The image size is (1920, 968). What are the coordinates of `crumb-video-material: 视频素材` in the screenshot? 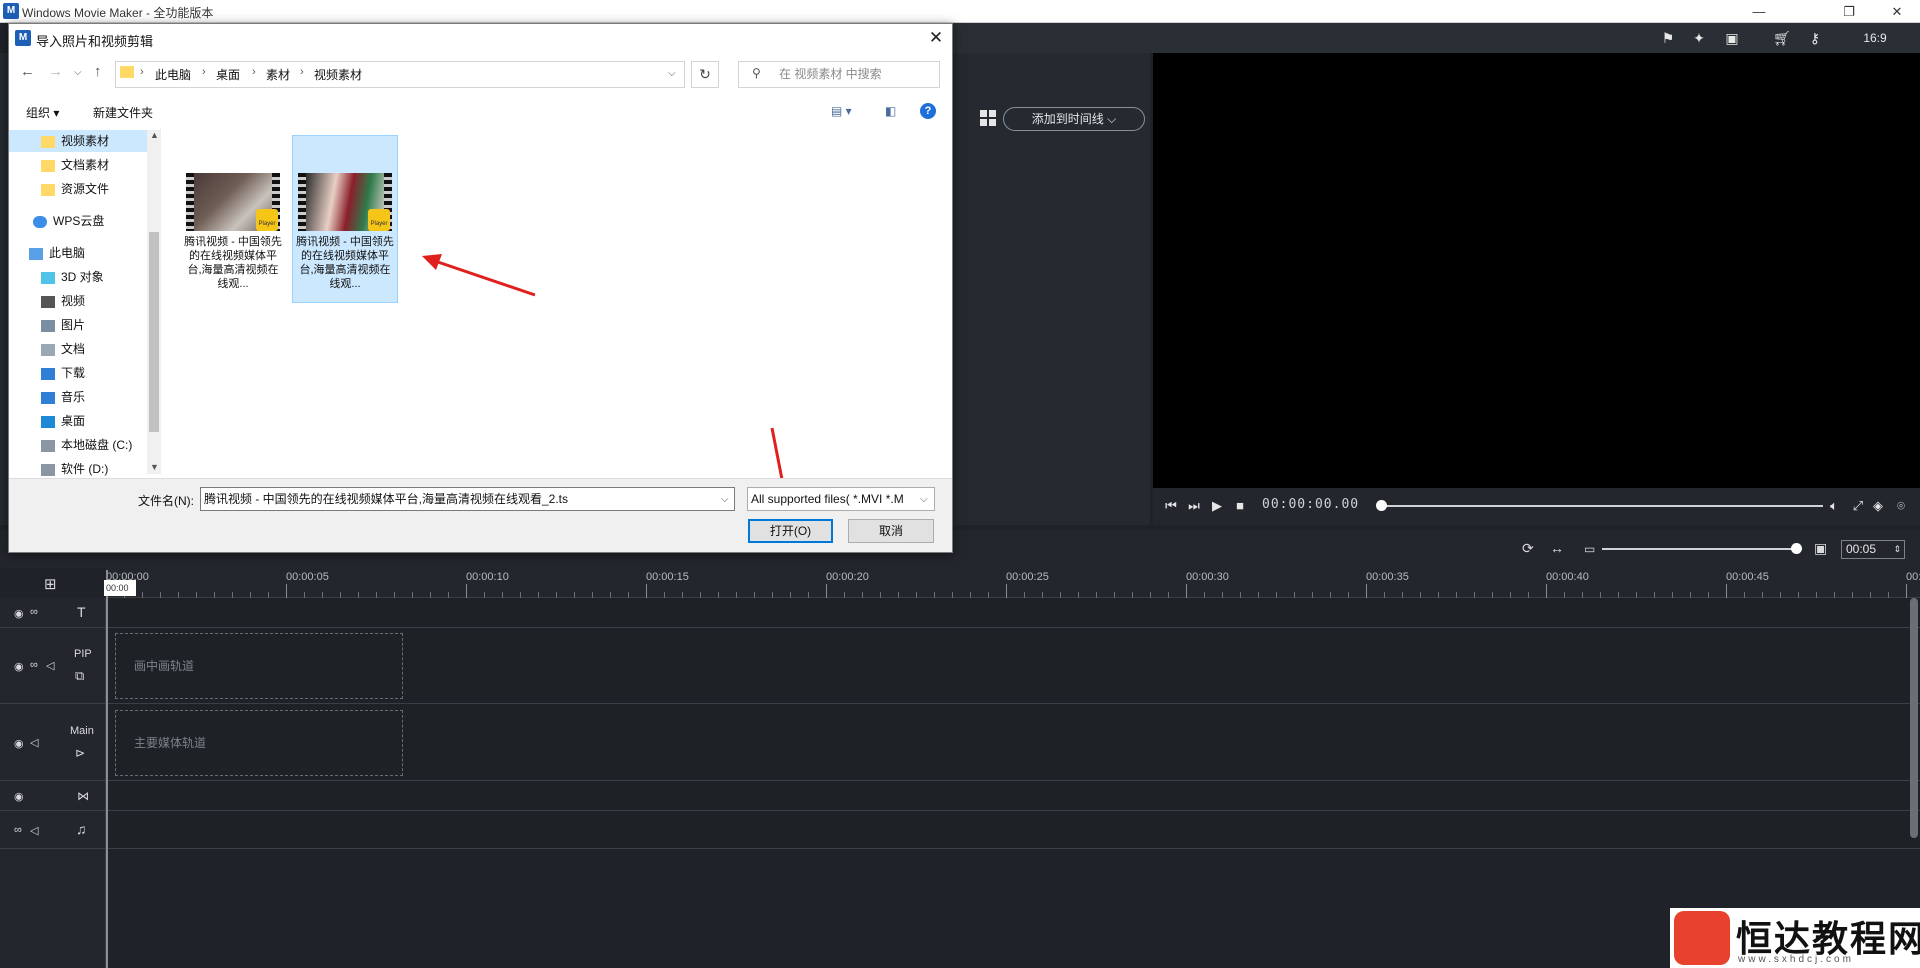 It's located at (338, 74).